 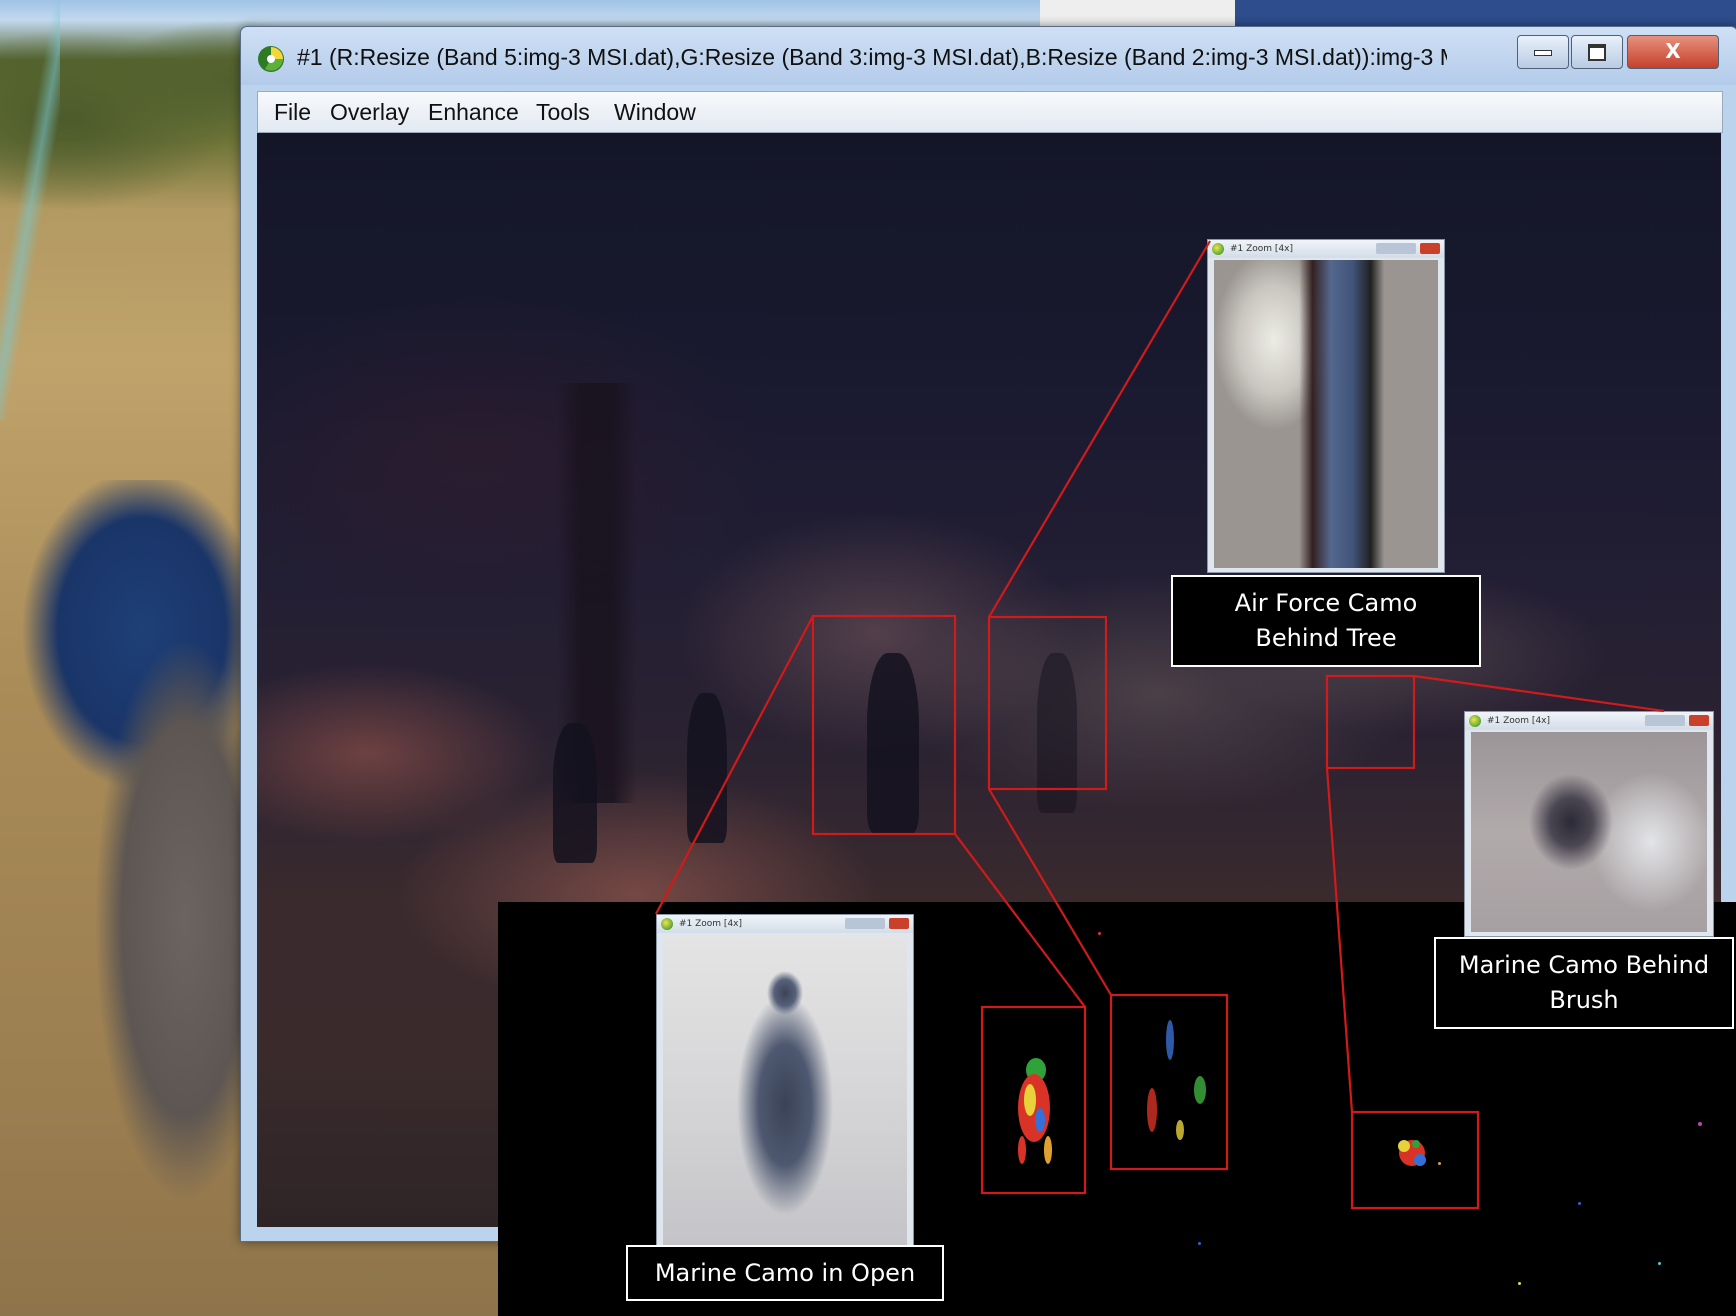 I want to click on detection-blob-marine-brush, so click(x=1412, y=1153).